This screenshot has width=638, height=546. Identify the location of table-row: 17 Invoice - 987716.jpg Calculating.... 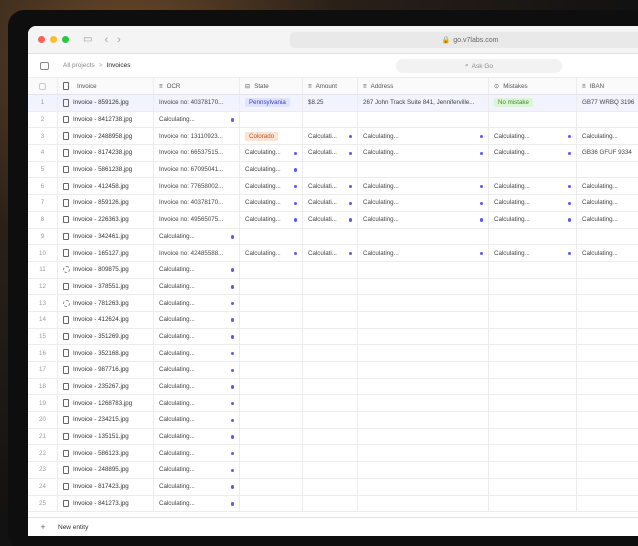
(333, 370).